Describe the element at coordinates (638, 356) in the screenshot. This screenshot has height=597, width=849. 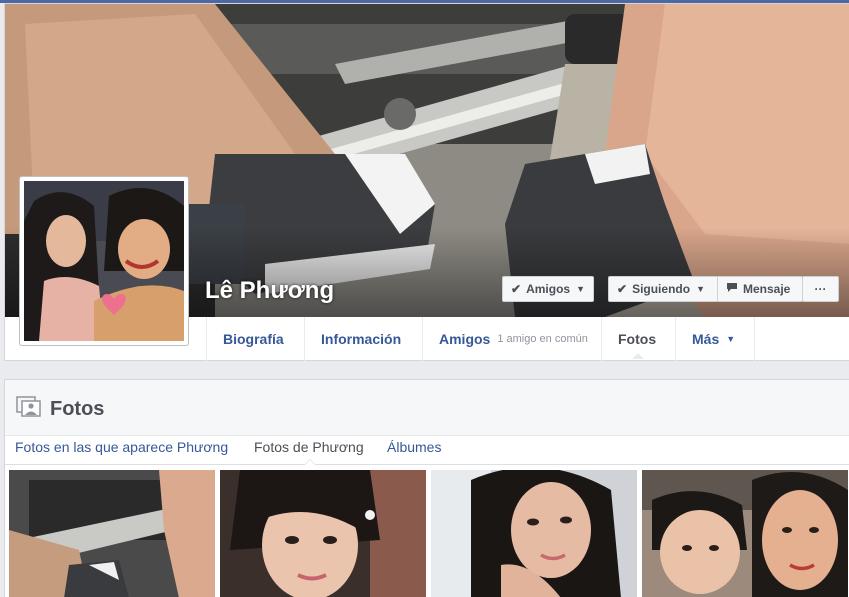
I see `active-tab-indicator` at that location.